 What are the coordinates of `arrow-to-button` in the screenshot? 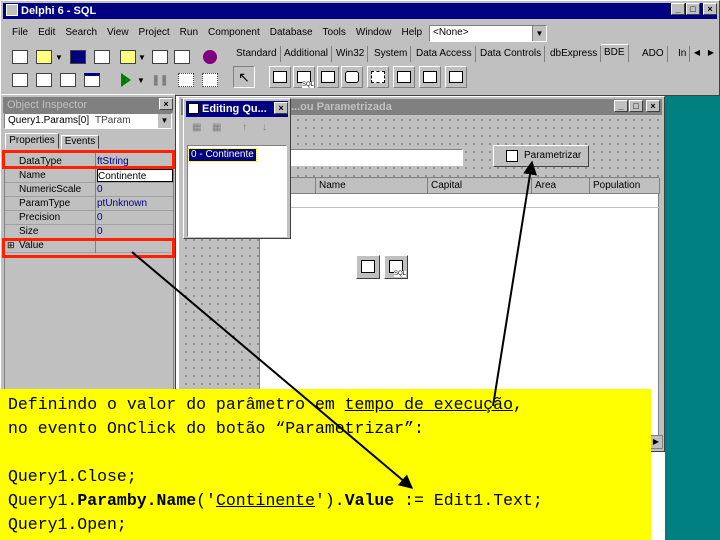 It's located at (514, 283).